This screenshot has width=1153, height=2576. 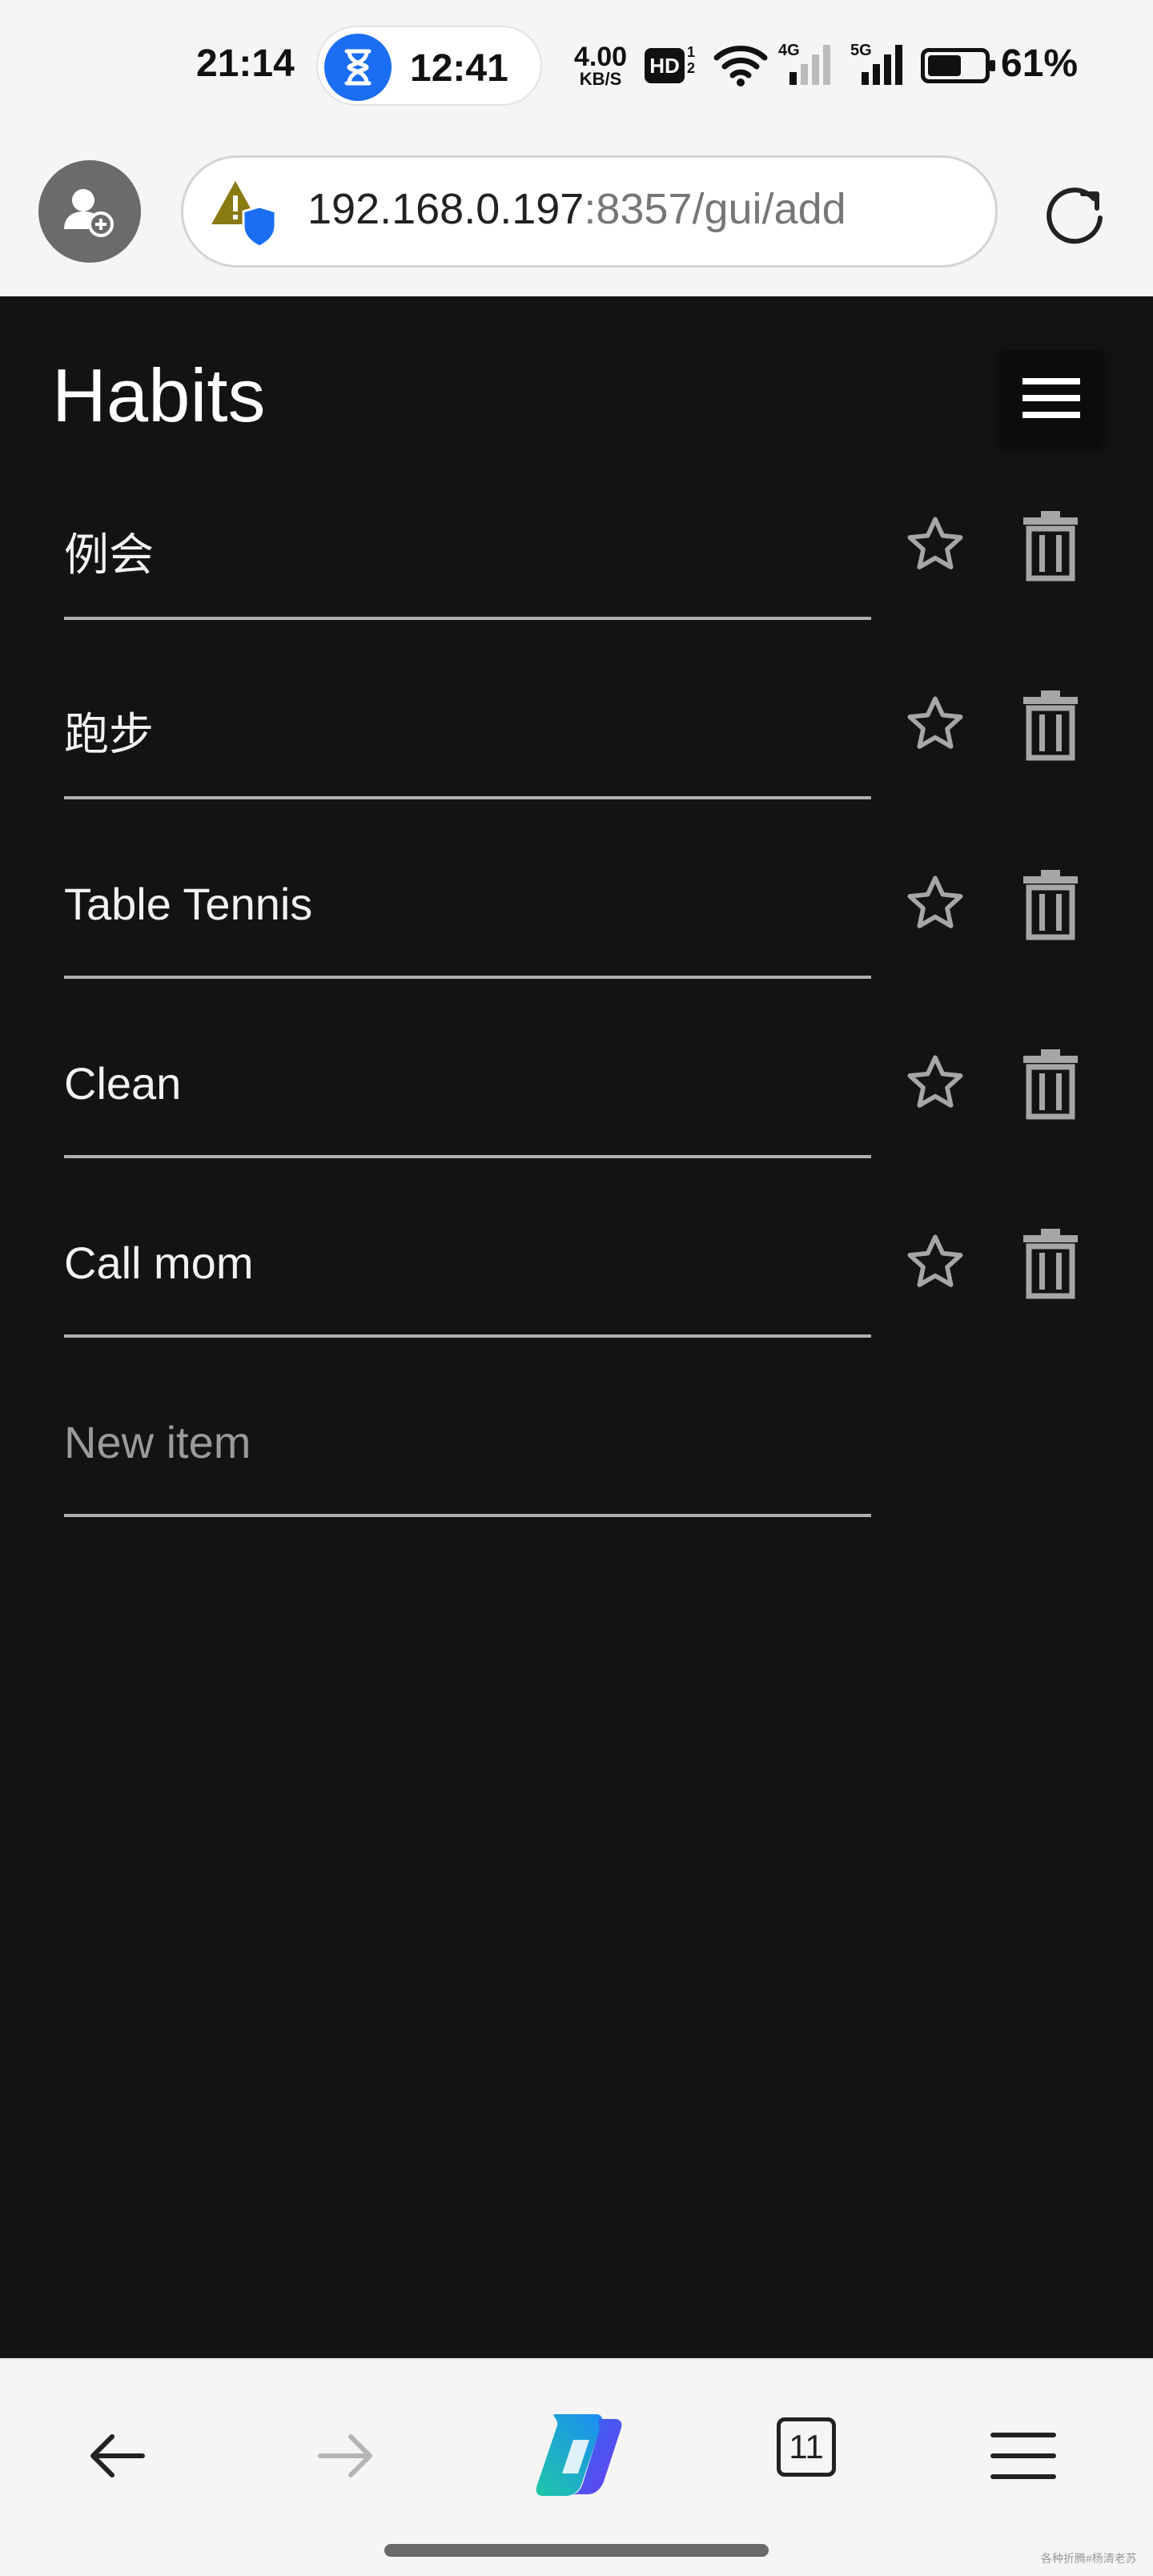 What do you see at coordinates (789, 50) in the screenshot?
I see `sim1-network-type: 4G` at bounding box center [789, 50].